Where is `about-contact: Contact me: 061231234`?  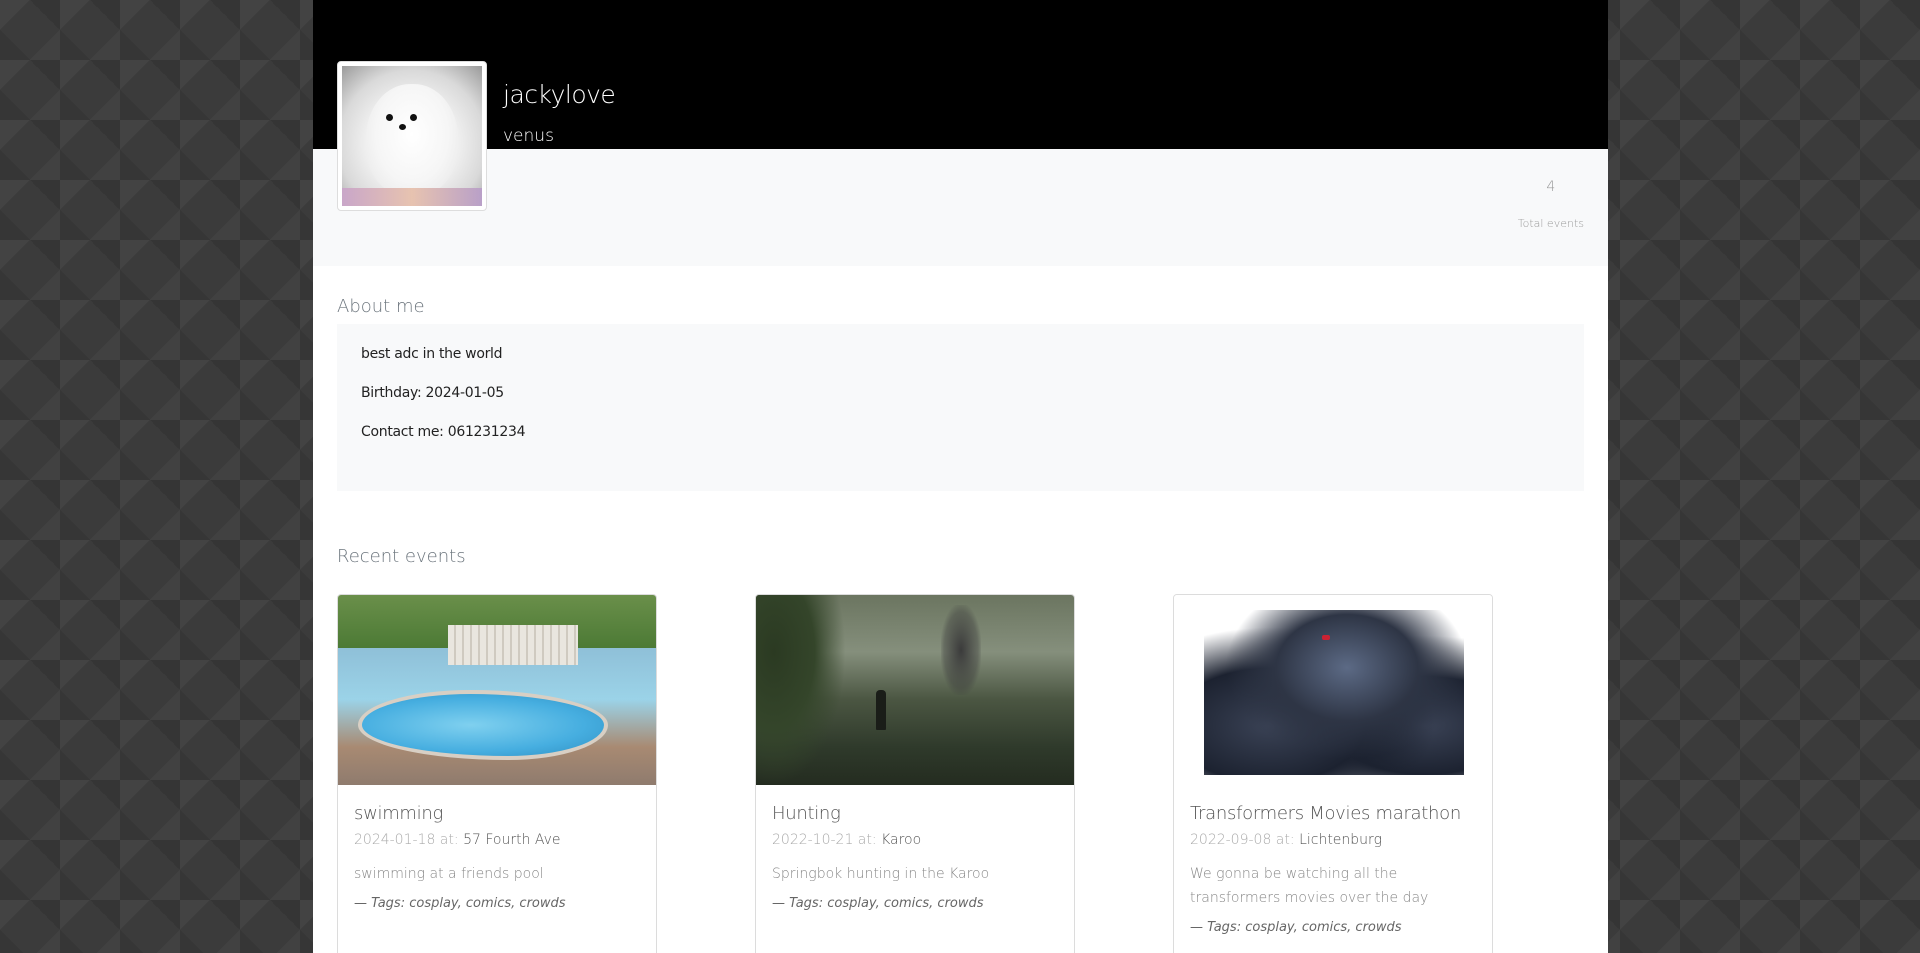
about-contact: Contact me: 061231234 is located at coordinates (443, 432).